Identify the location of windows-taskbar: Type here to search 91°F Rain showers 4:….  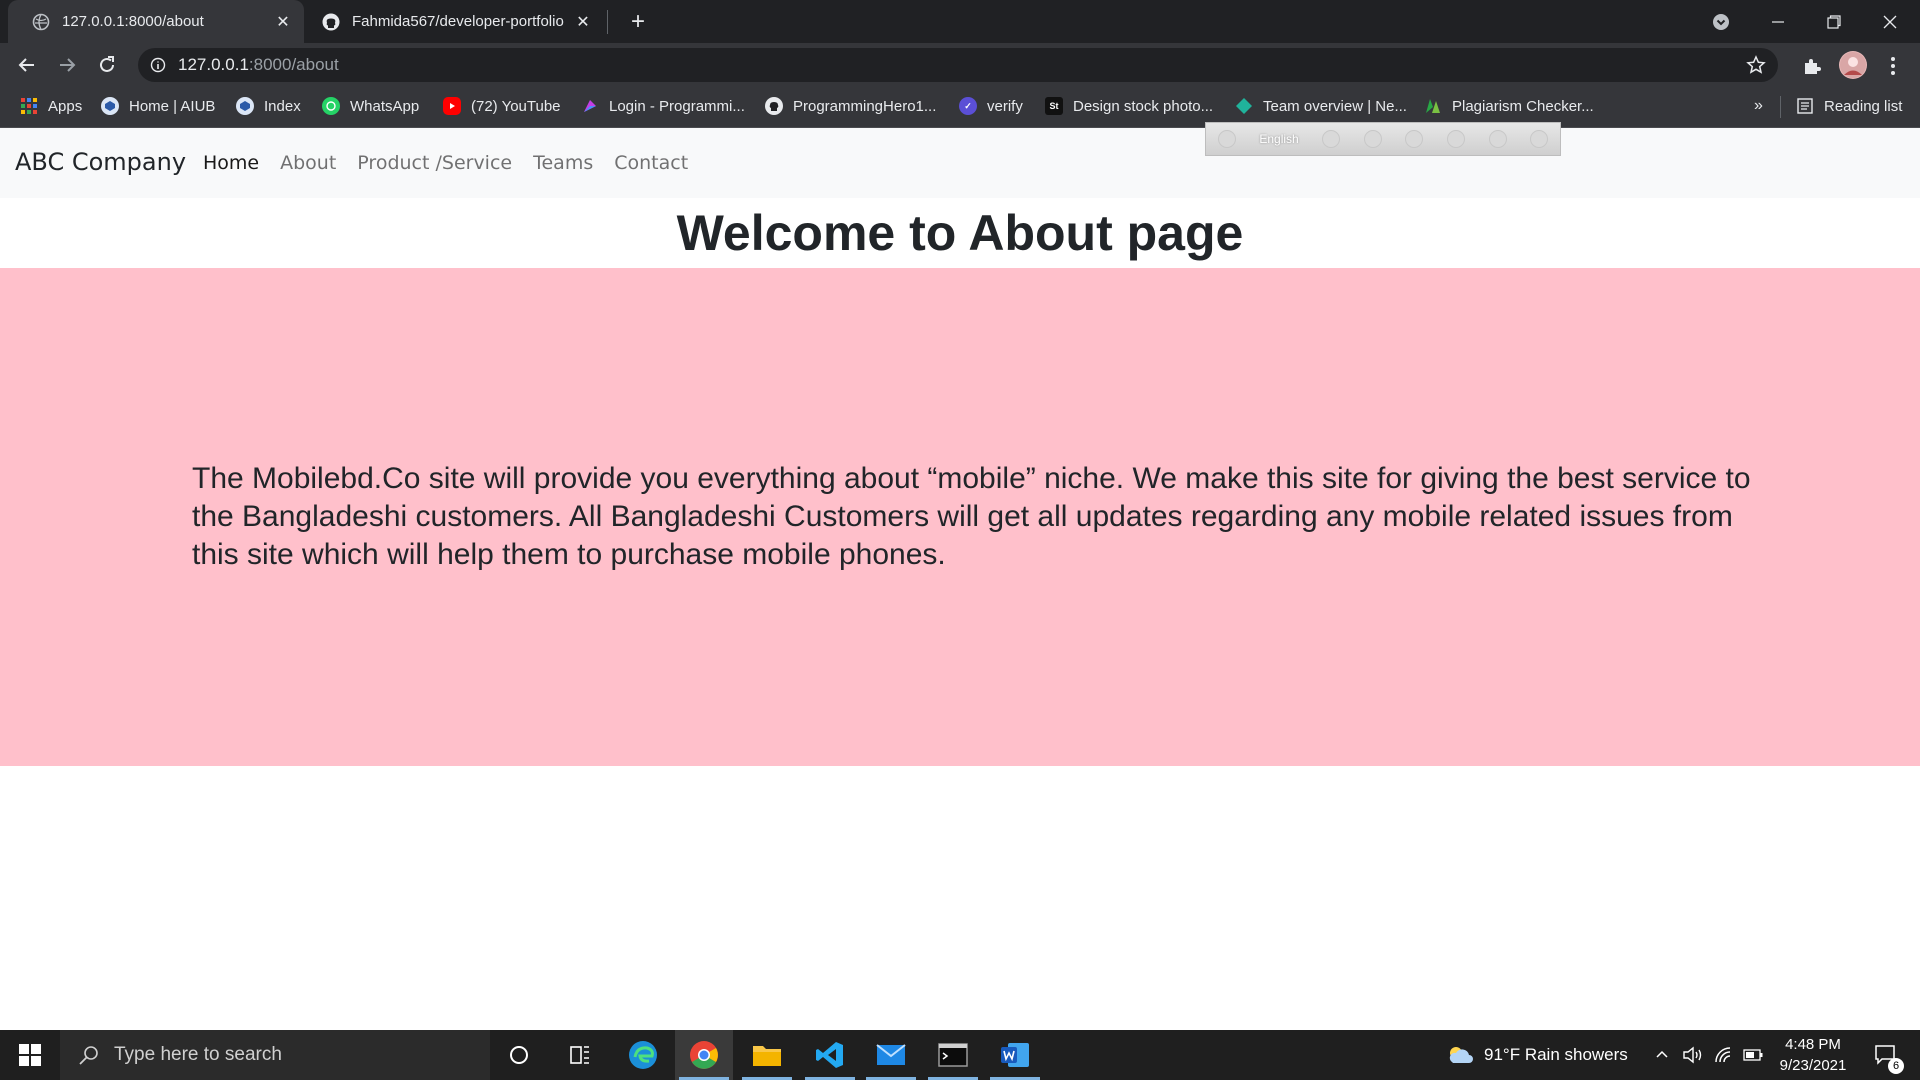
(960, 1055).